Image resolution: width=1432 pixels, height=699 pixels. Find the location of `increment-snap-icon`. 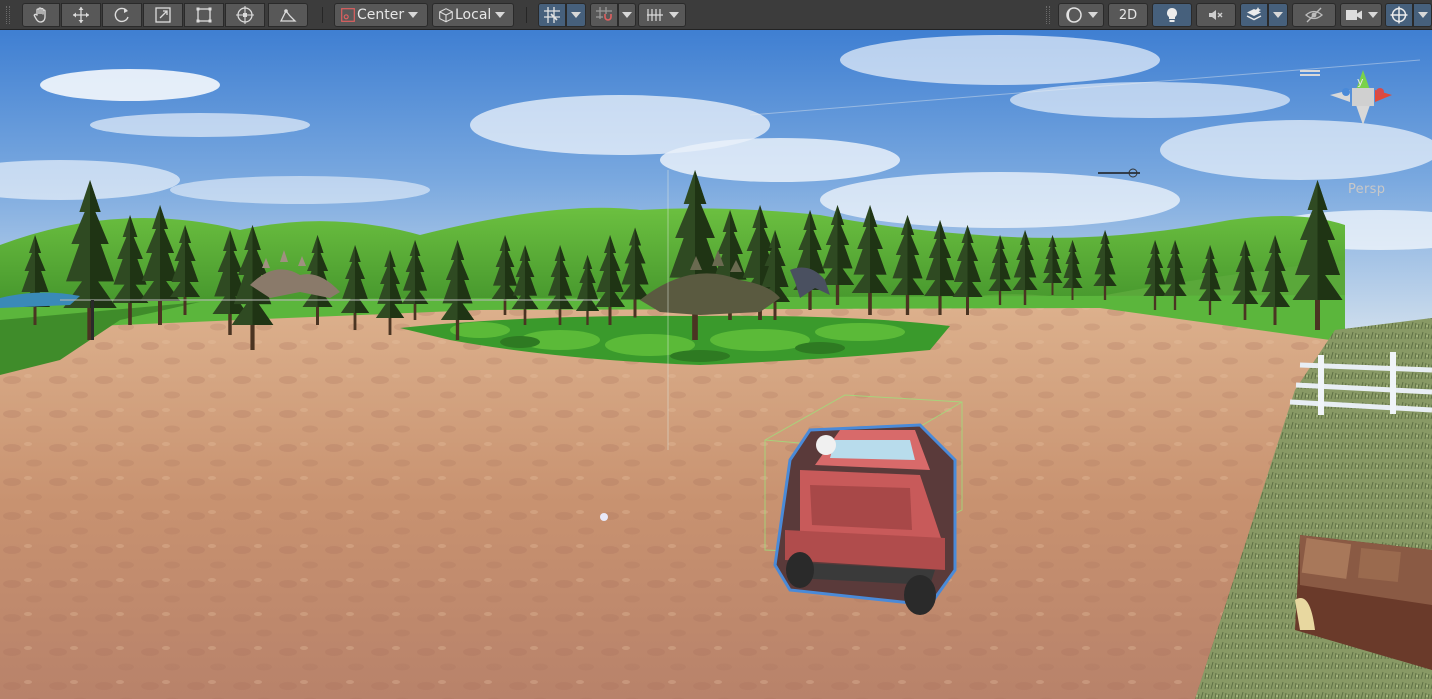

increment-snap-icon is located at coordinates (604, 14).